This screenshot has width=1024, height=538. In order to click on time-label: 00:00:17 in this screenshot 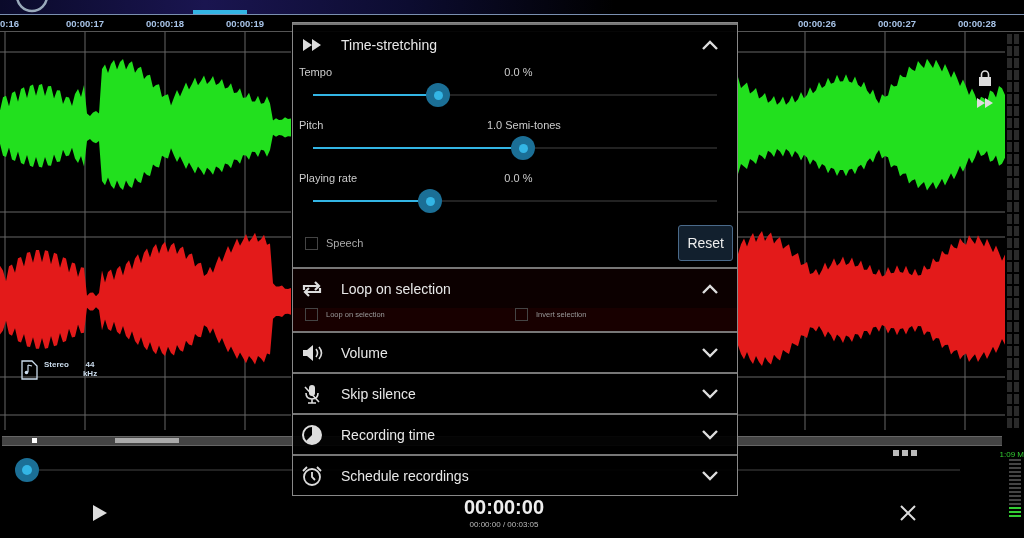, I will do `click(85, 23)`.